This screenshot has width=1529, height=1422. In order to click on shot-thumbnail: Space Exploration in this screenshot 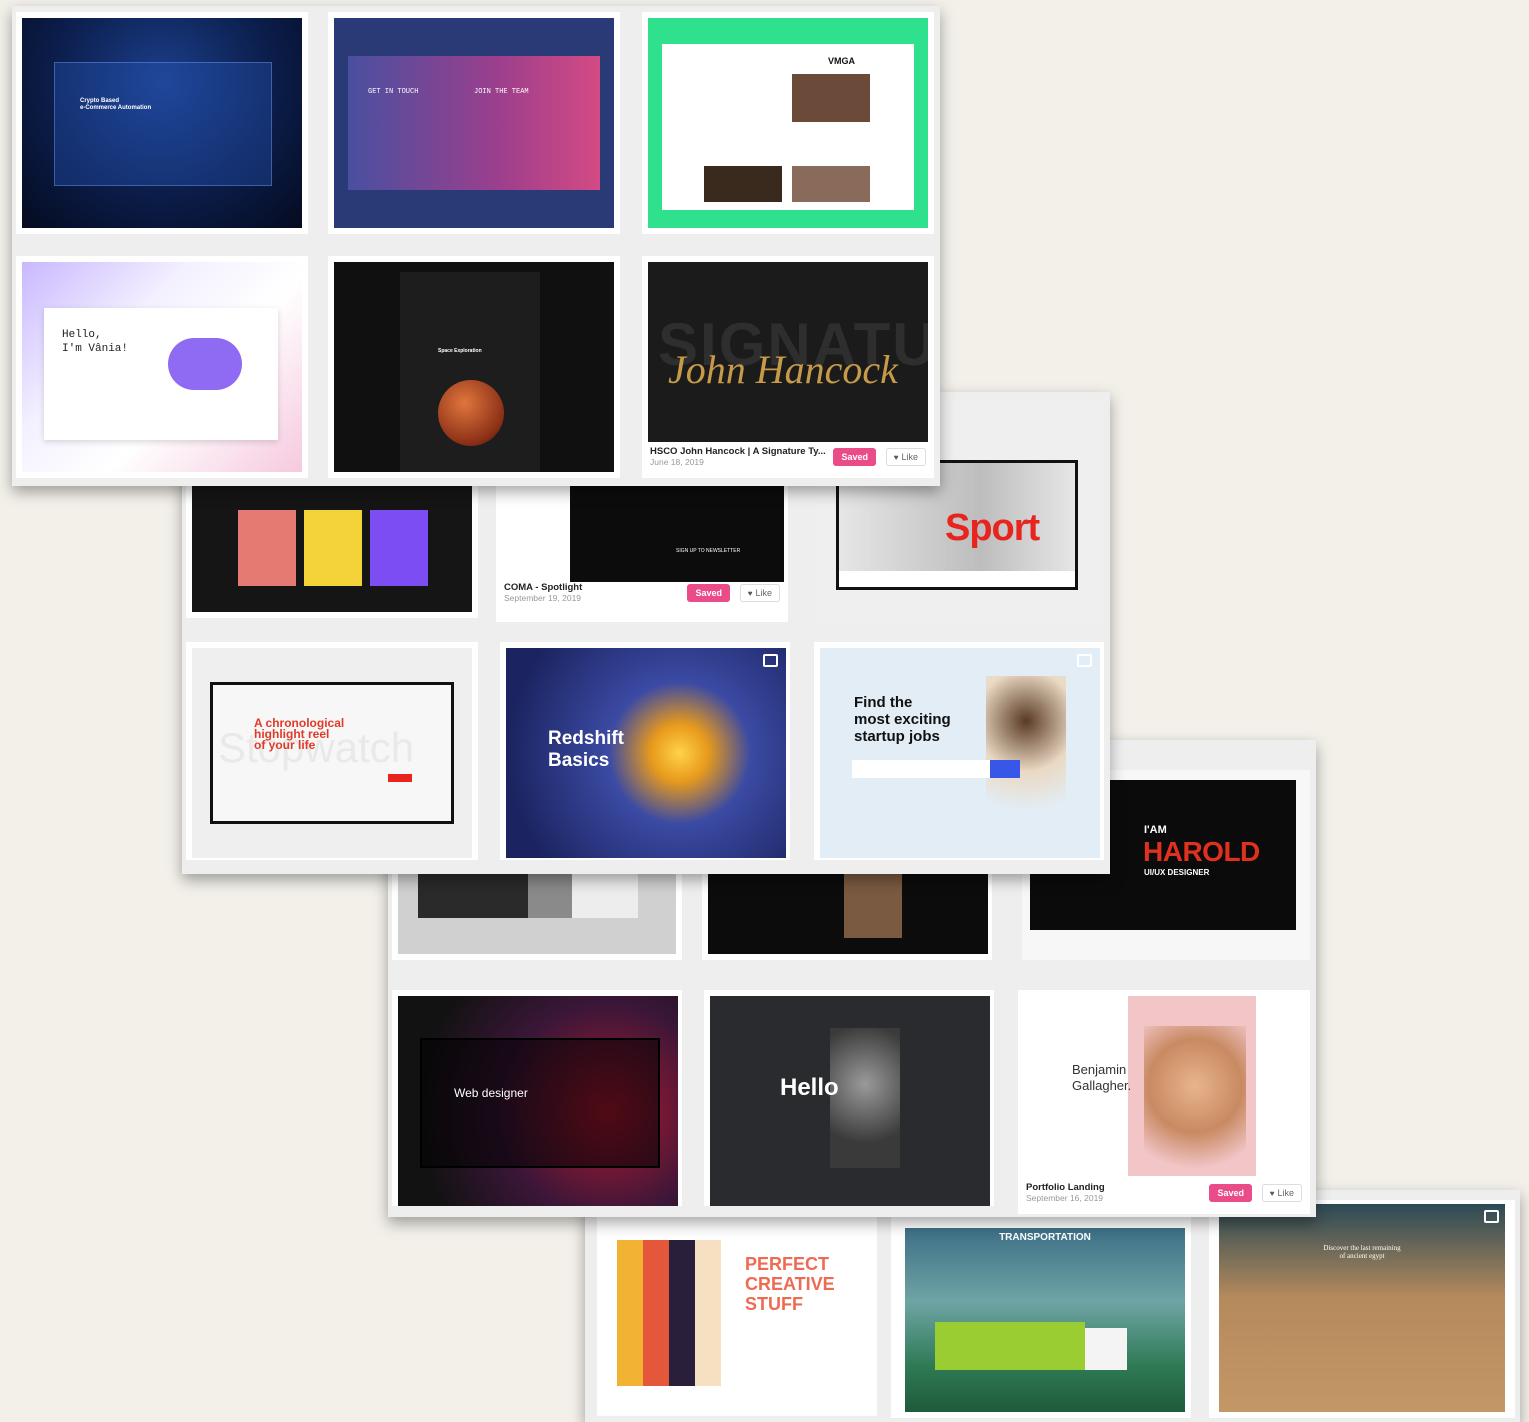, I will do `click(474, 367)`.